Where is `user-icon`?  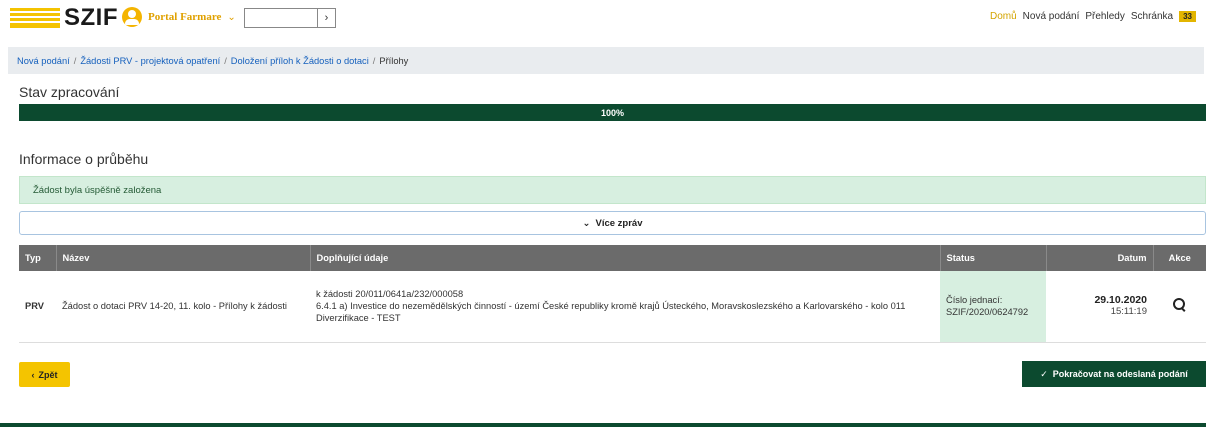 user-icon is located at coordinates (132, 17).